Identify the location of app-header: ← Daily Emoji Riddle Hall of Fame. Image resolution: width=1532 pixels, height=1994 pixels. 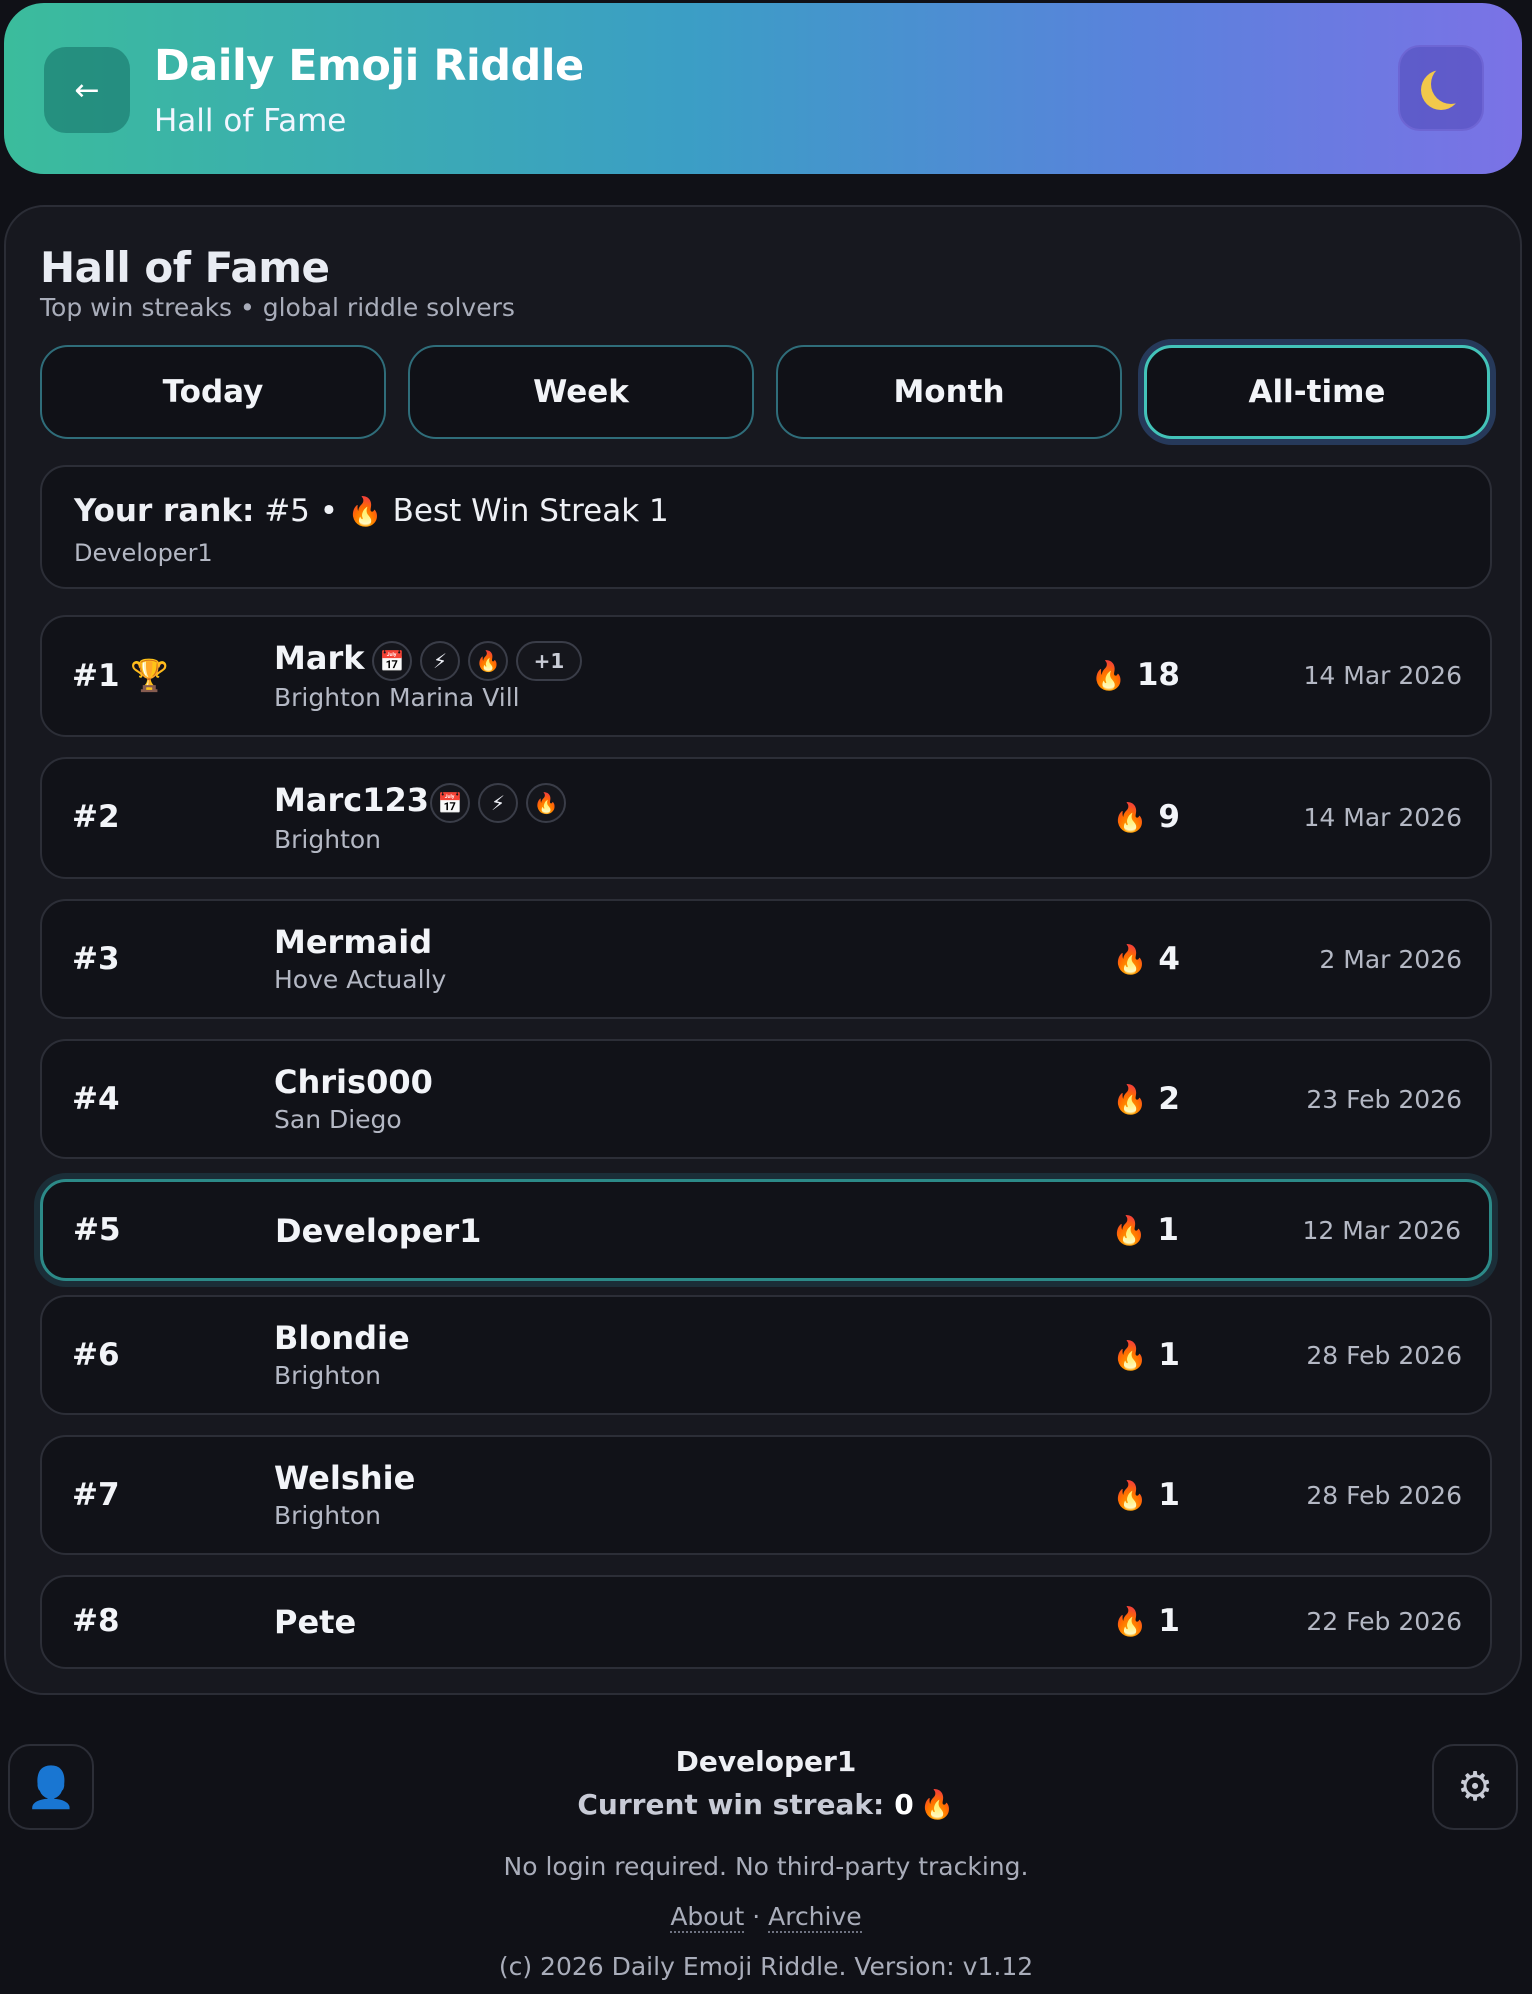
(763, 88).